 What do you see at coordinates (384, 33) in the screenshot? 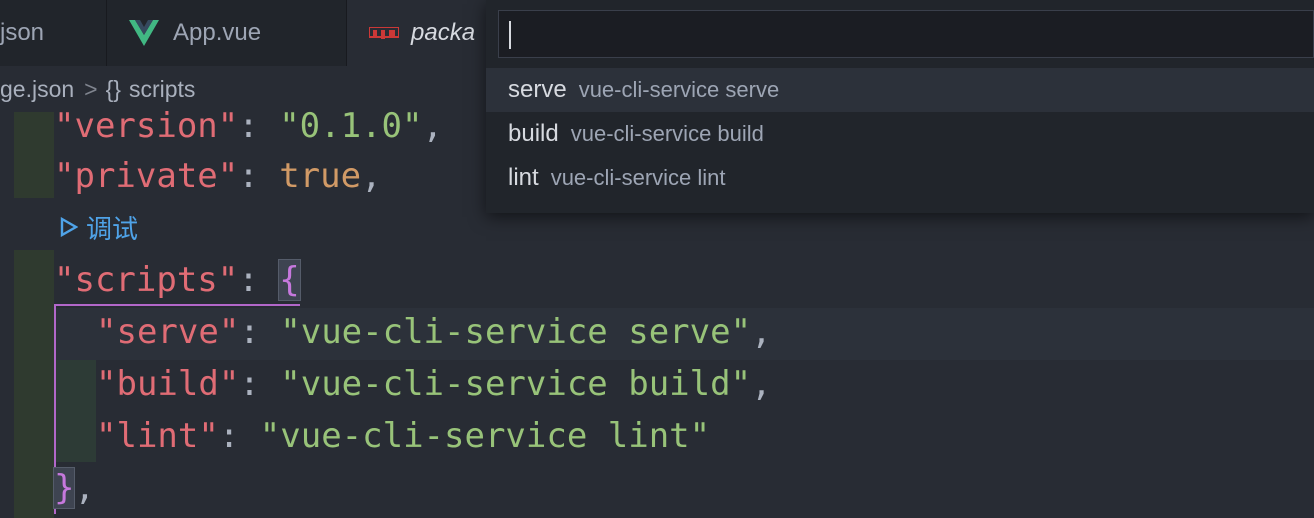
I see `npm-icon` at bounding box center [384, 33].